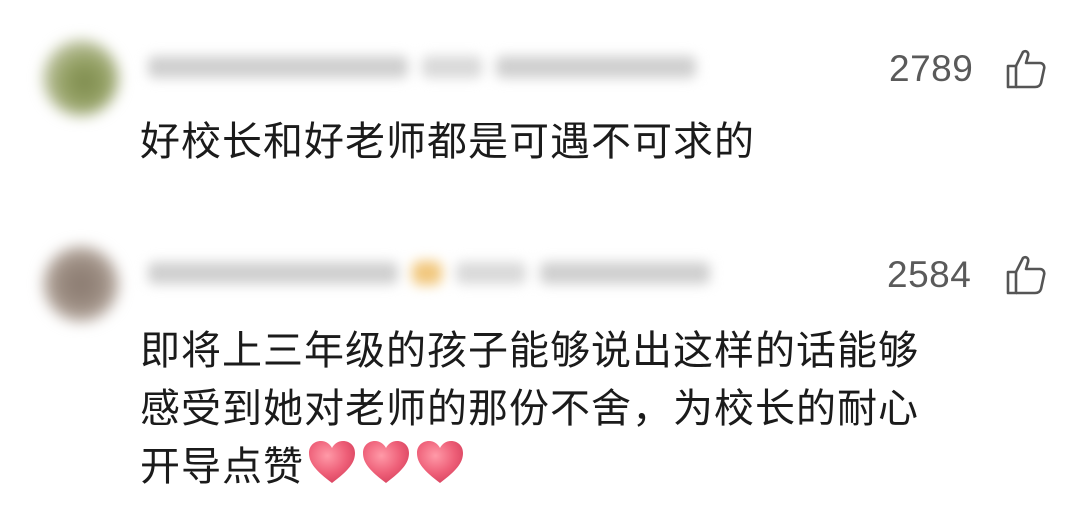 This screenshot has width=1080, height=530. I want to click on emoji-group, so click(386, 462).